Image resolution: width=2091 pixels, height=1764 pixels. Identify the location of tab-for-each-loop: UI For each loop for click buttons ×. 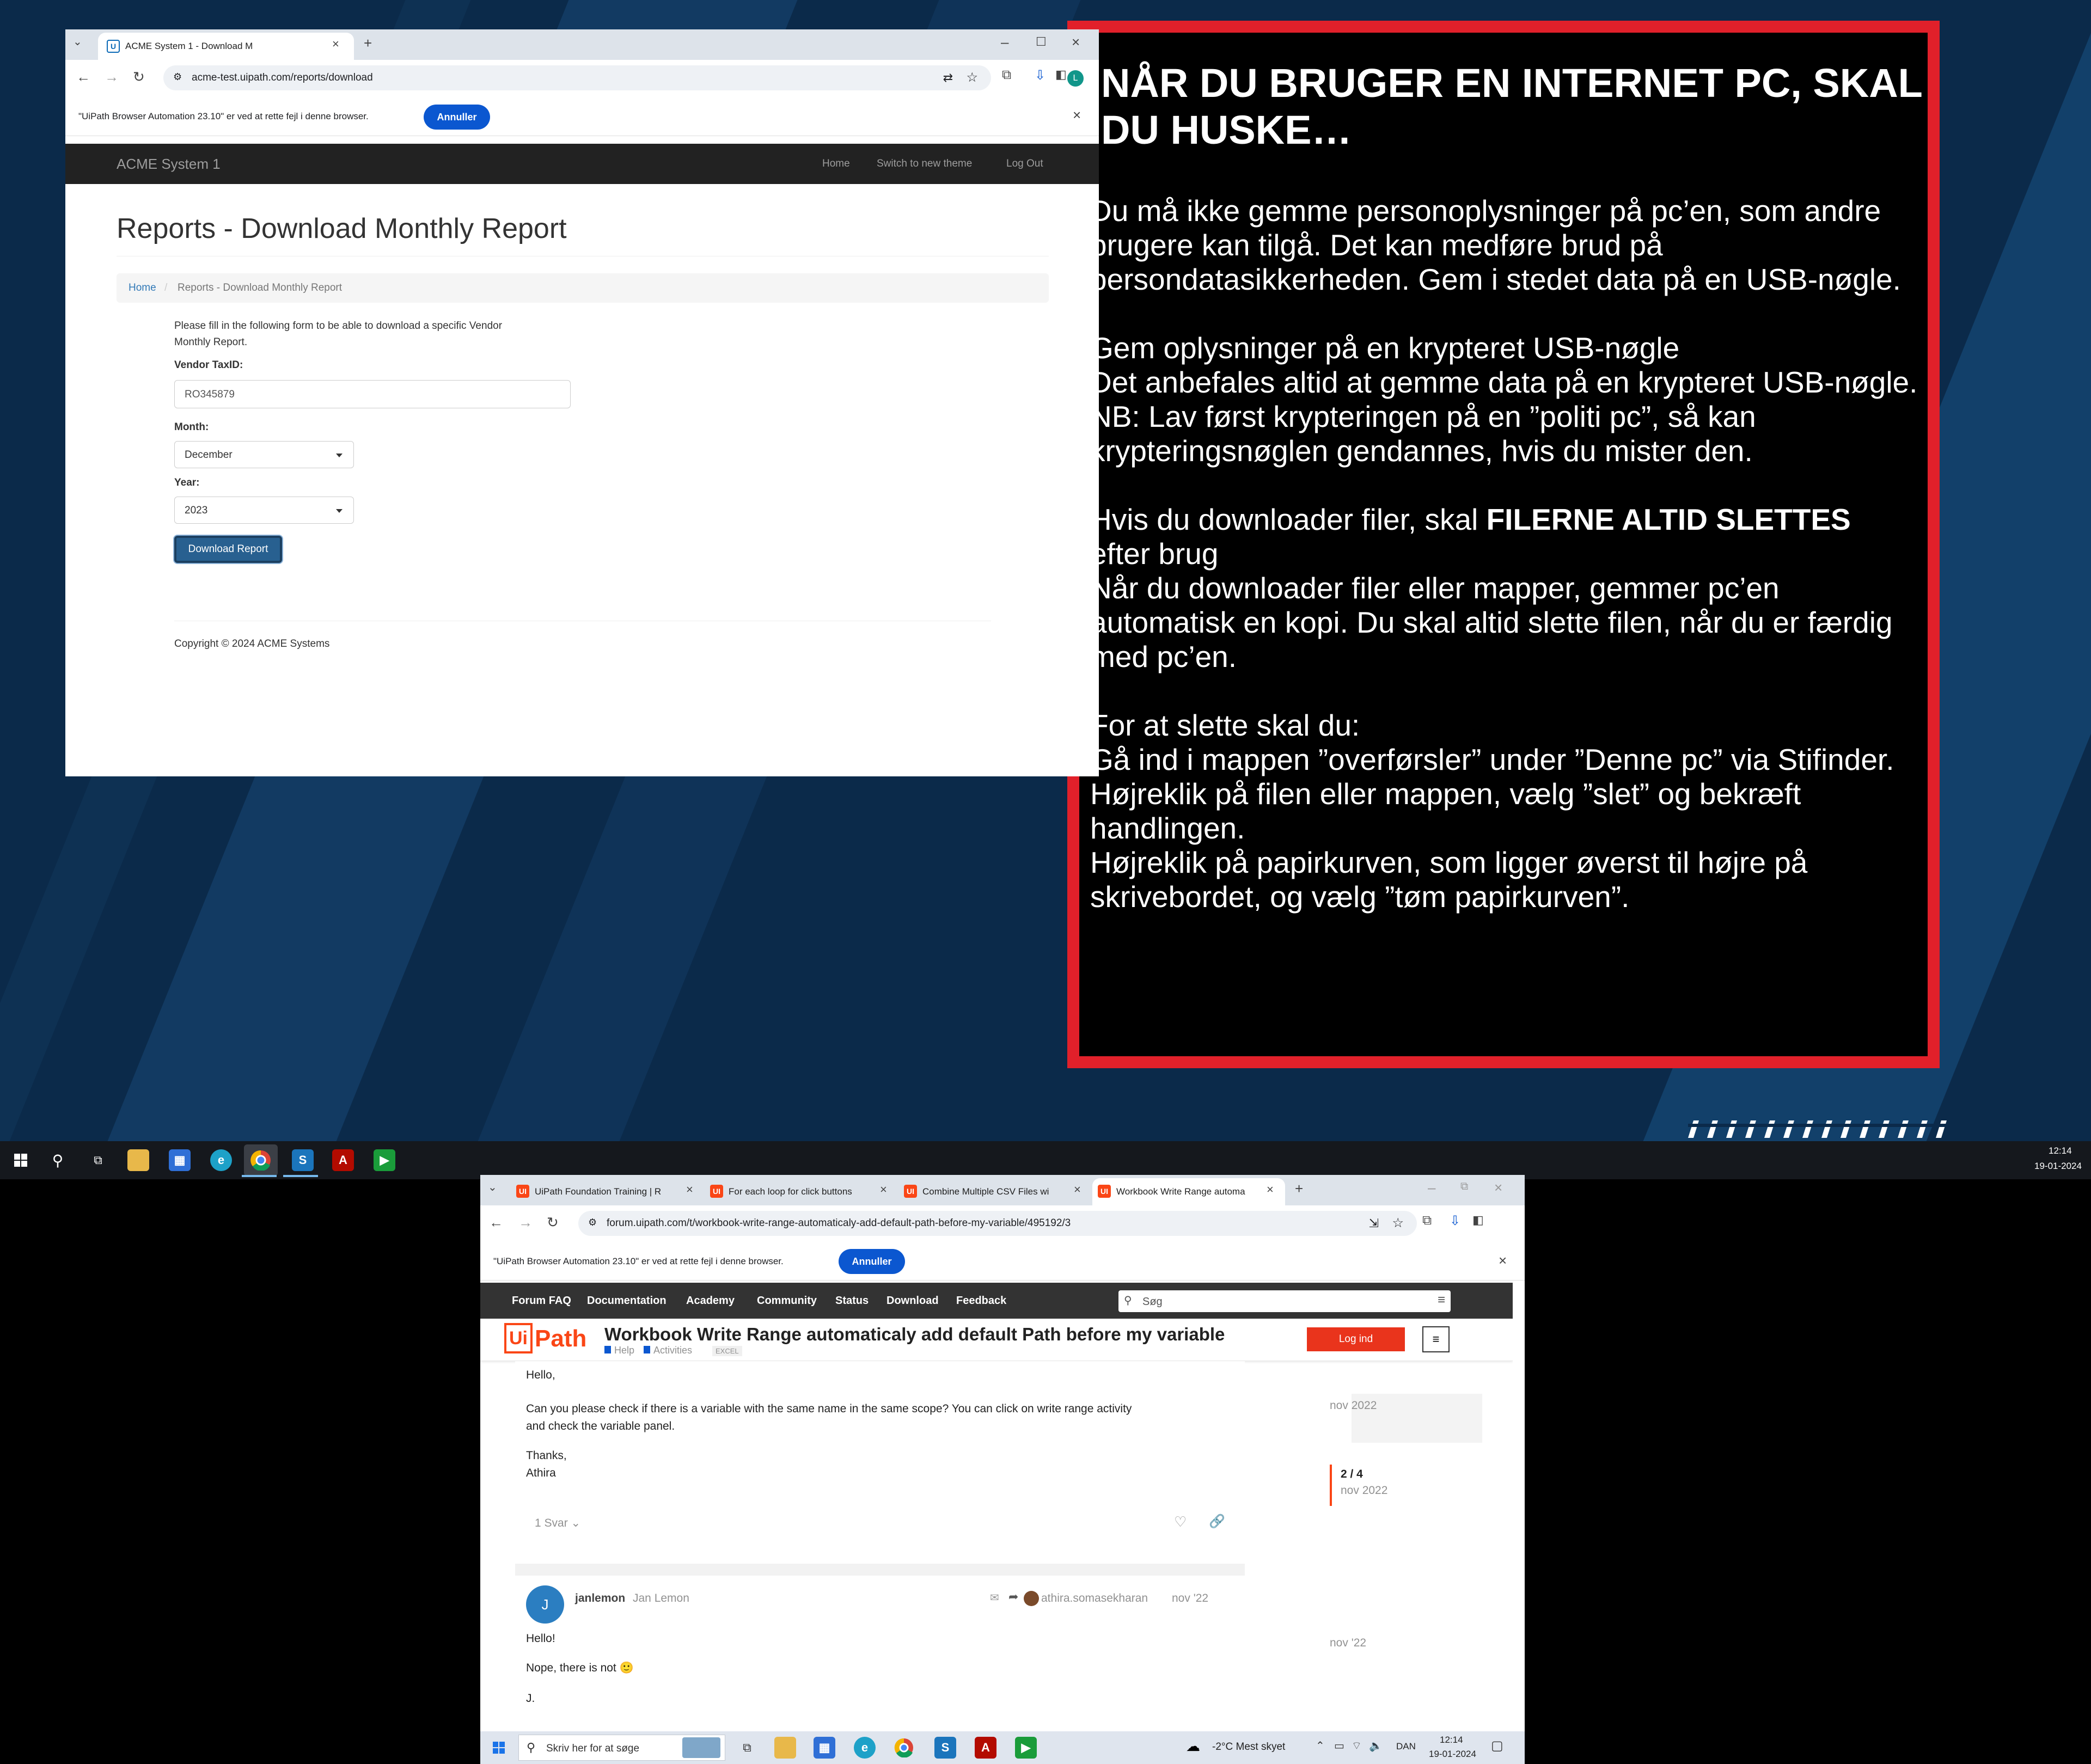
(801, 1191).